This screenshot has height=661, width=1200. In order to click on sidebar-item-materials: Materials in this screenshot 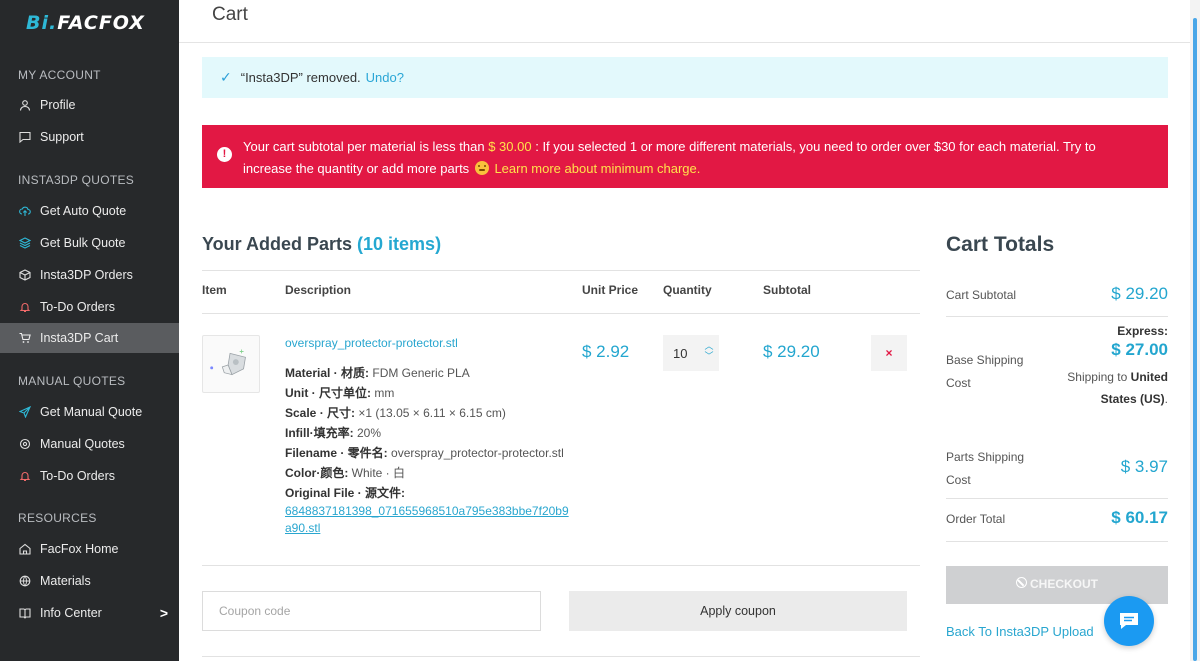, I will do `click(89, 581)`.